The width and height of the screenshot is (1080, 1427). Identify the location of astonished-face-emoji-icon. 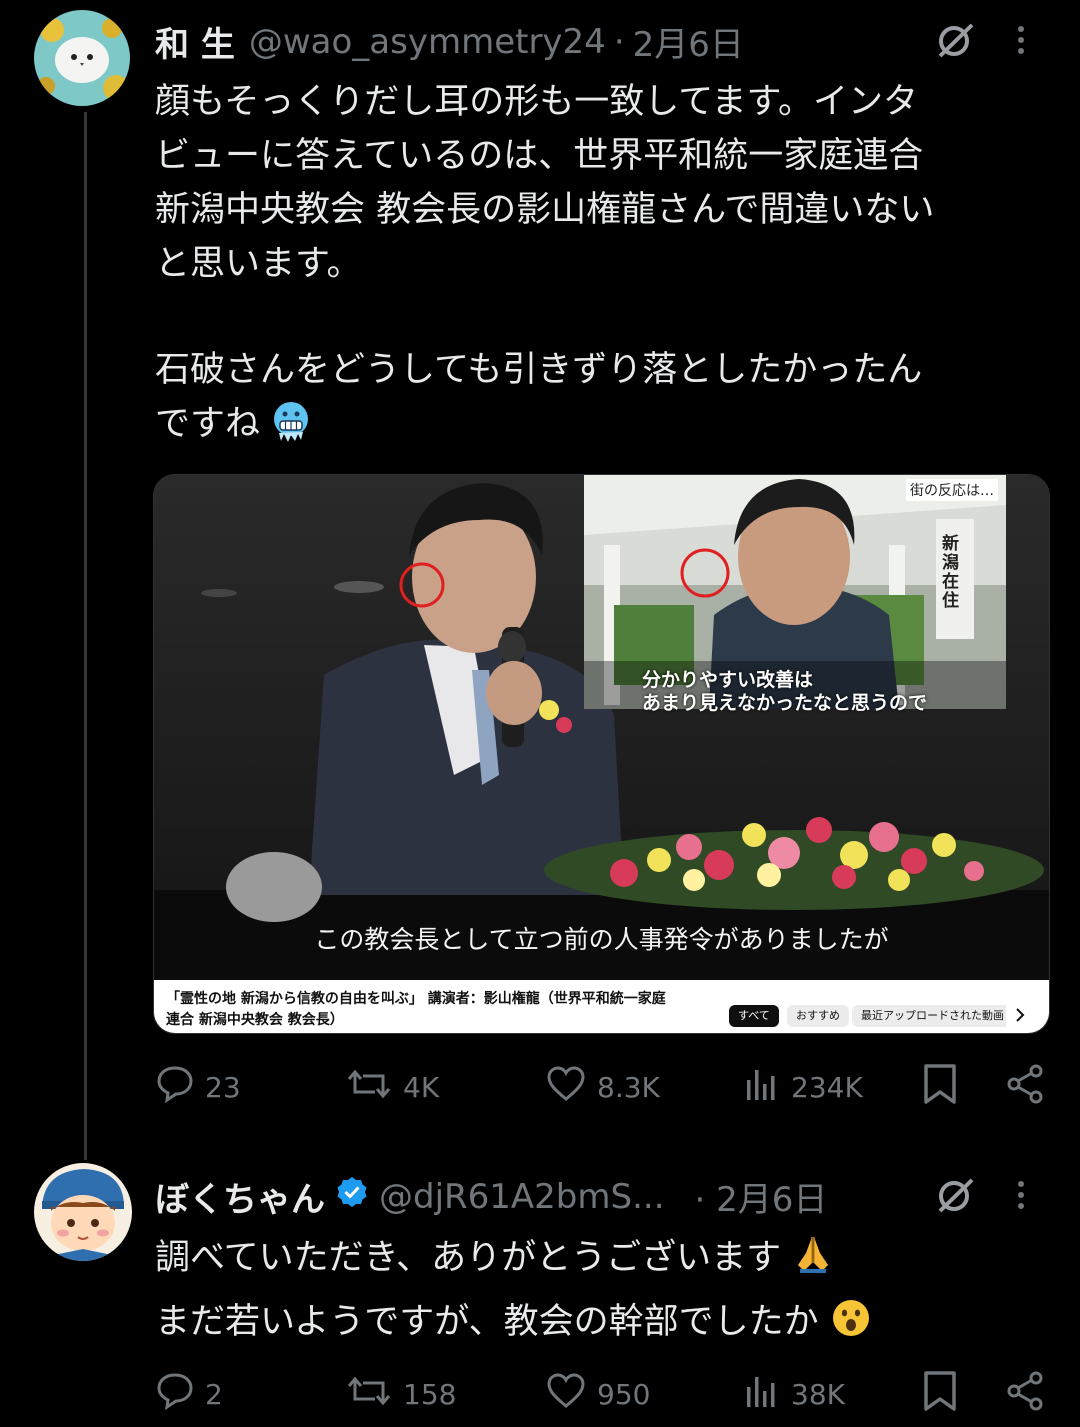
(851, 1326).